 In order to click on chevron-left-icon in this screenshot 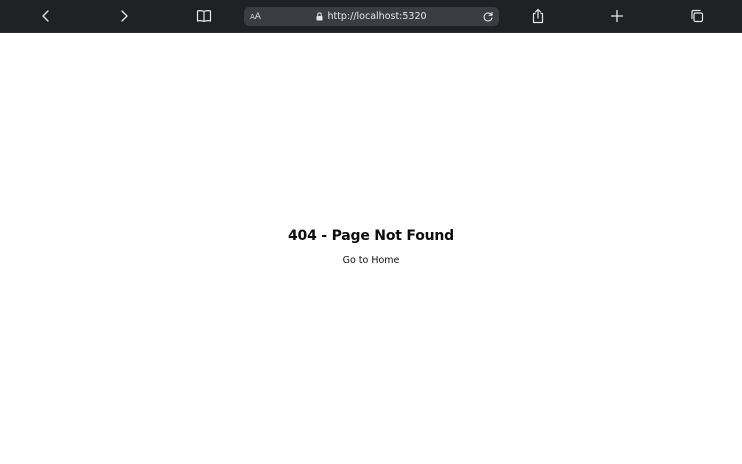, I will do `click(45, 16)`.